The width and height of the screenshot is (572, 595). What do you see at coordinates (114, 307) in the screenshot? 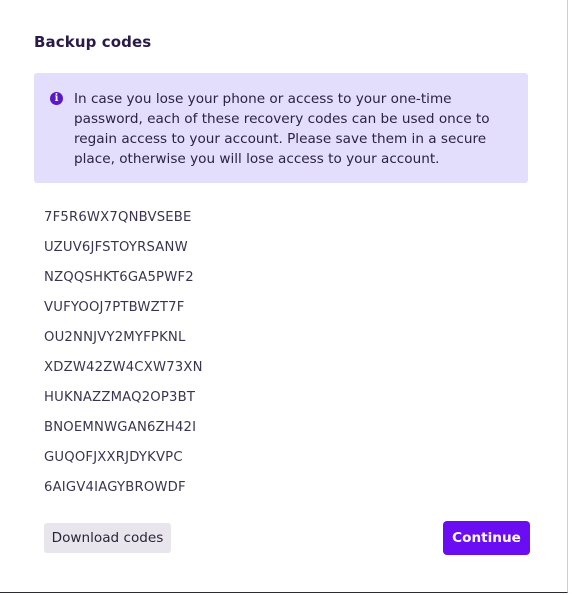
I see `backup-code: VUFYOOJ7PTBWZT7F` at bounding box center [114, 307].